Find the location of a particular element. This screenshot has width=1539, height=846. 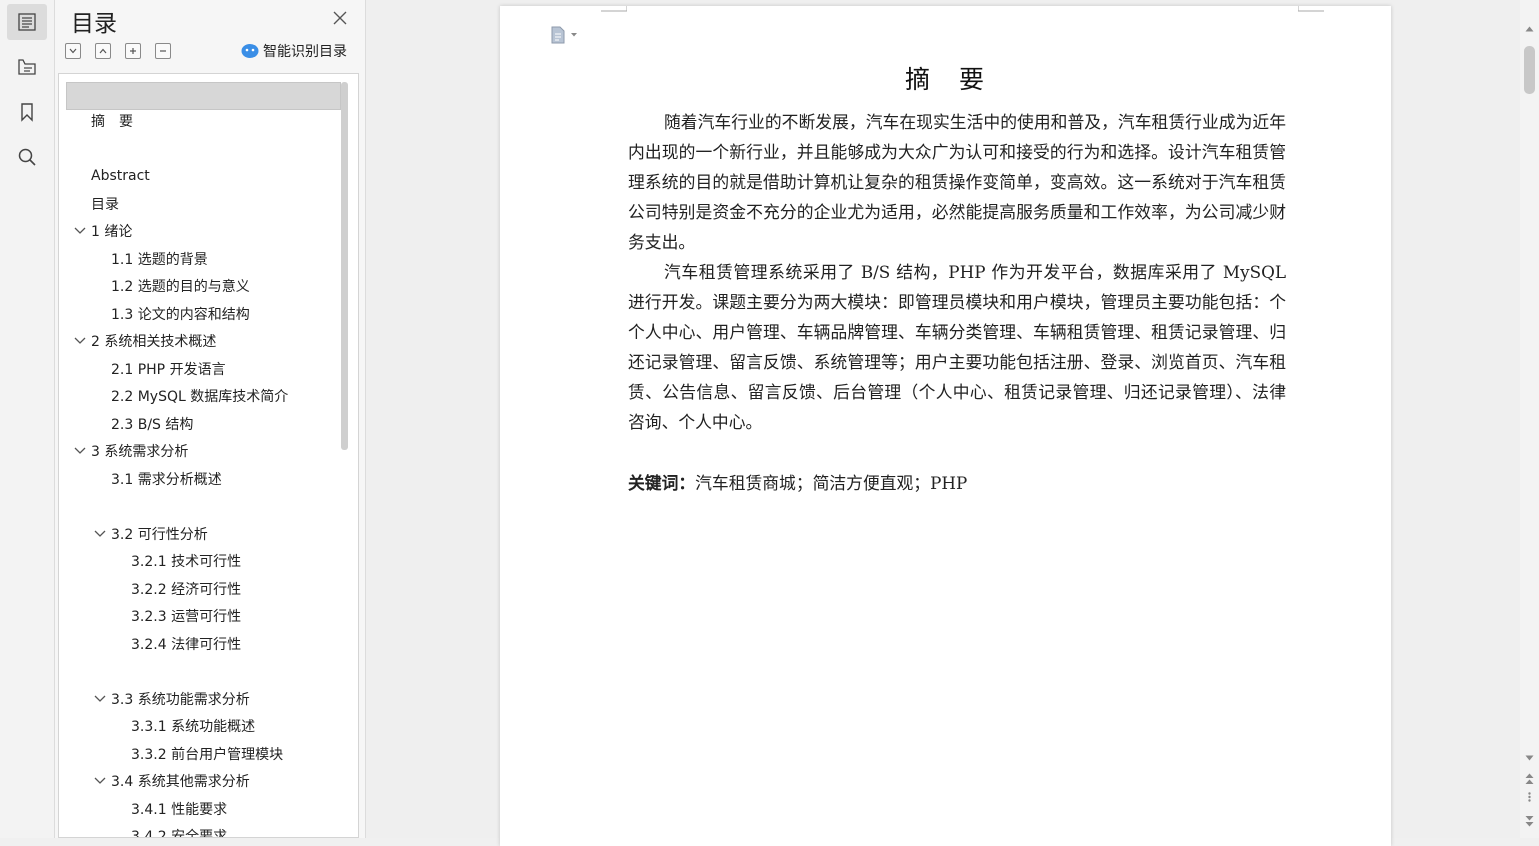

toc-item-label: 3.2 可行性分析 is located at coordinates (159, 535).